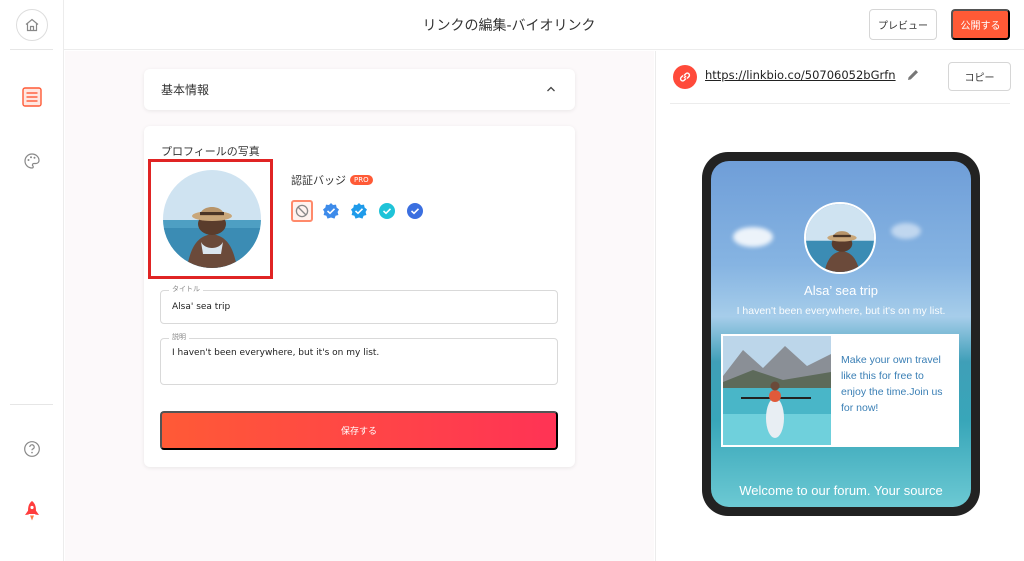 This screenshot has width=1024, height=561. I want to click on profile-photo-image, so click(212, 219).